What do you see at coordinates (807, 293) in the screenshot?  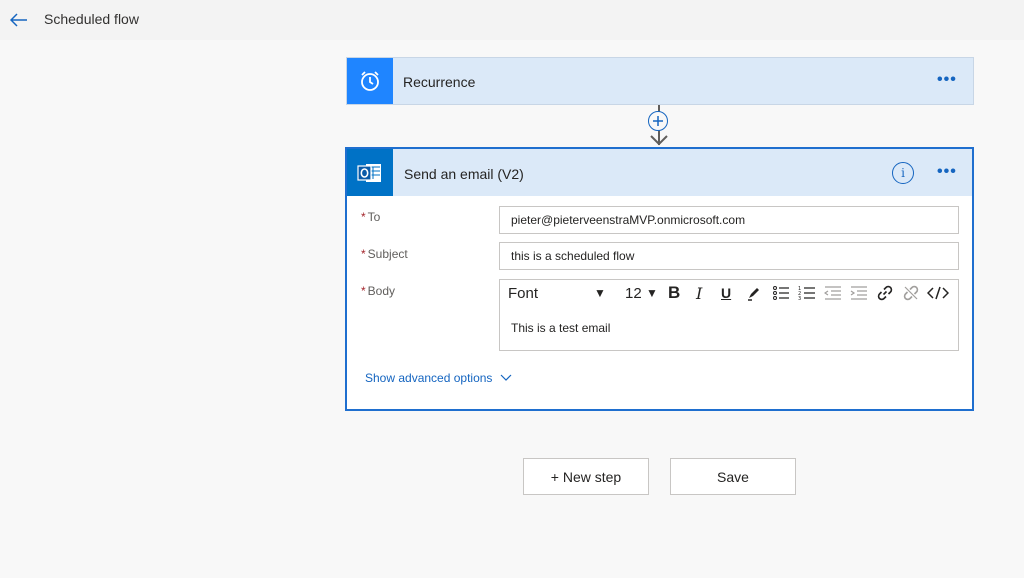 I see `numbered-list-icon: 123` at bounding box center [807, 293].